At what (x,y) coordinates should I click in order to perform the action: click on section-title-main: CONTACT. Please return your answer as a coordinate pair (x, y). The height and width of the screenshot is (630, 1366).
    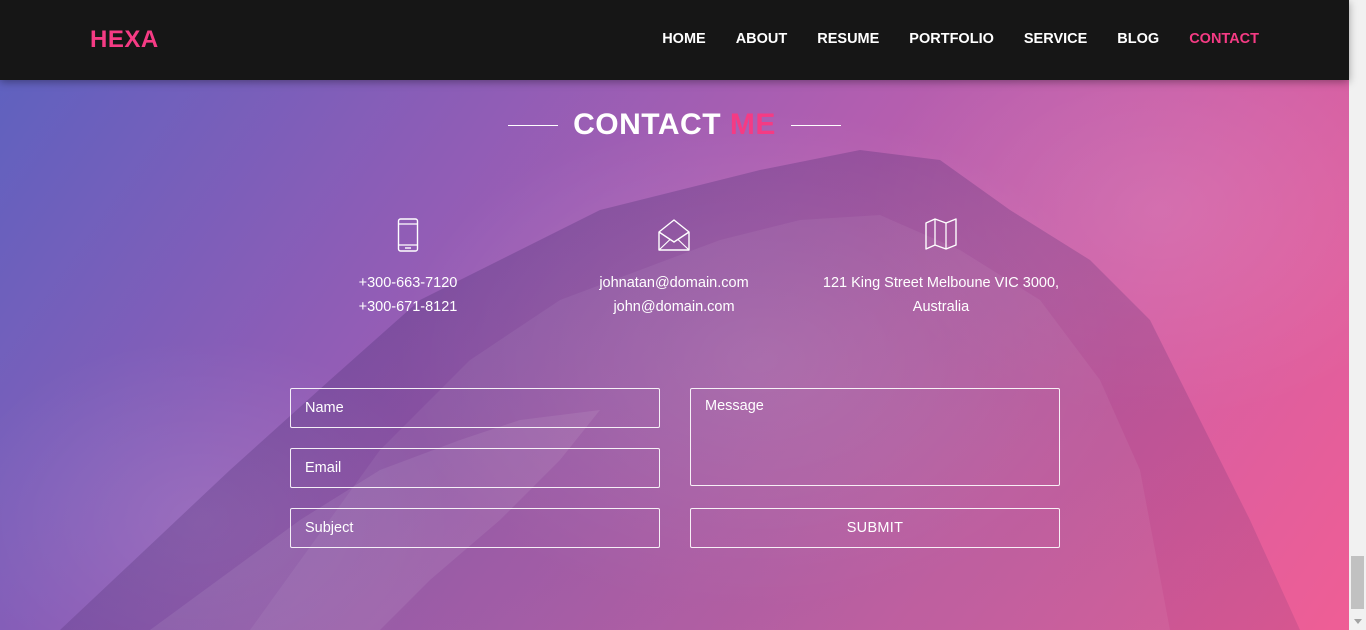
    Looking at the image, I should click on (647, 124).